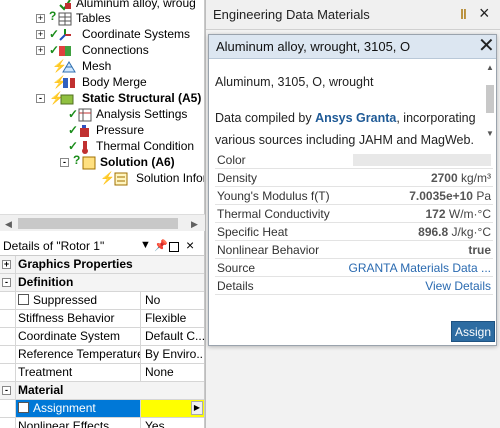 The height and width of the screenshot is (428, 500). I want to click on category-graphics-properties: + Graphics Properties, so click(102, 265).